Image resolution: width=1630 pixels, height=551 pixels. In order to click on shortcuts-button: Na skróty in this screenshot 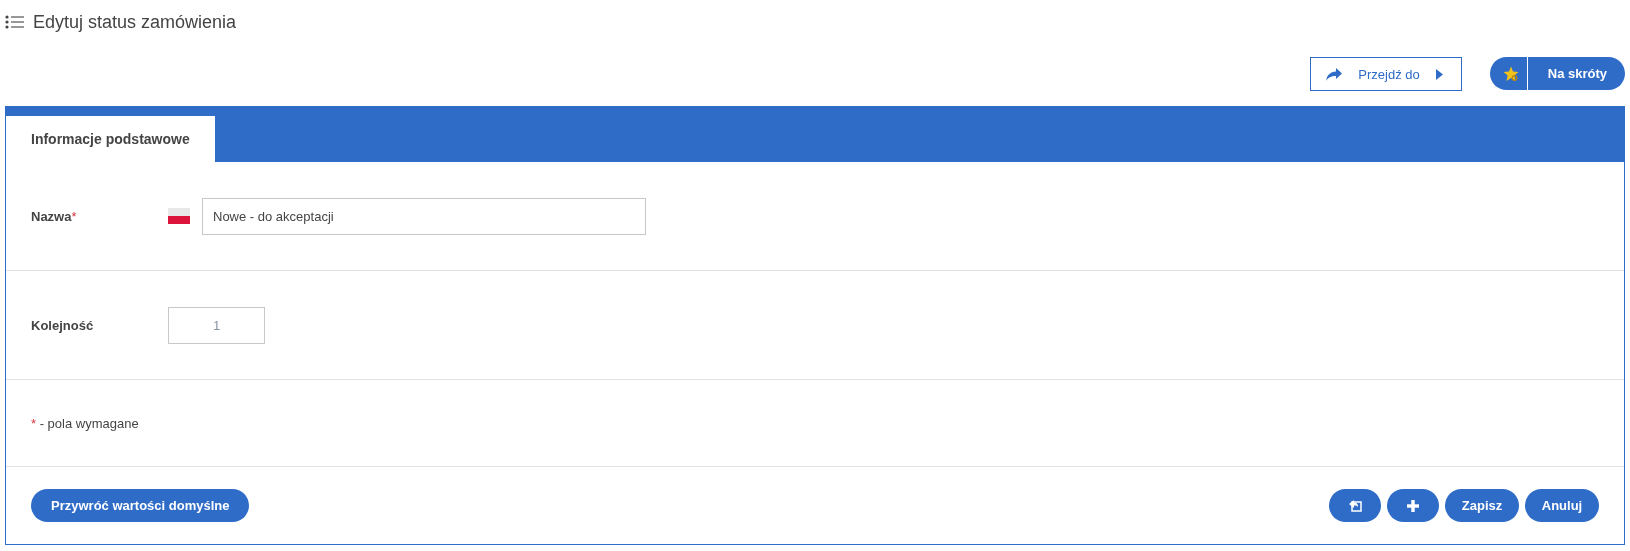, I will do `click(1557, 73)`.